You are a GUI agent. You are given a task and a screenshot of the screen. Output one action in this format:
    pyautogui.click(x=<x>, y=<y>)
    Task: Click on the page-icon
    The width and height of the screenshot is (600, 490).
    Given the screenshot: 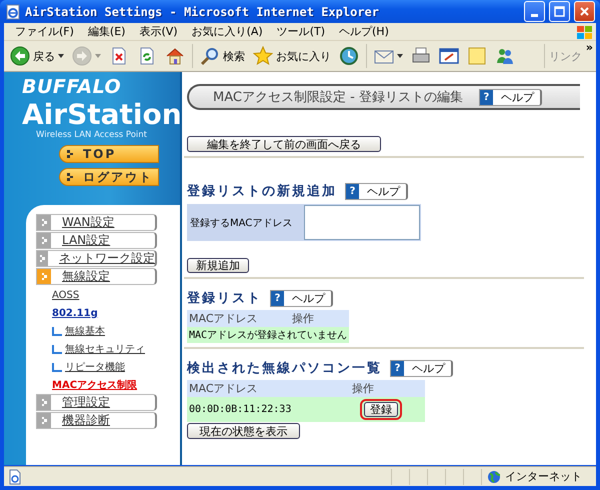 What is the action you would take?
    pyautogui.click(x=15, y=476)
    